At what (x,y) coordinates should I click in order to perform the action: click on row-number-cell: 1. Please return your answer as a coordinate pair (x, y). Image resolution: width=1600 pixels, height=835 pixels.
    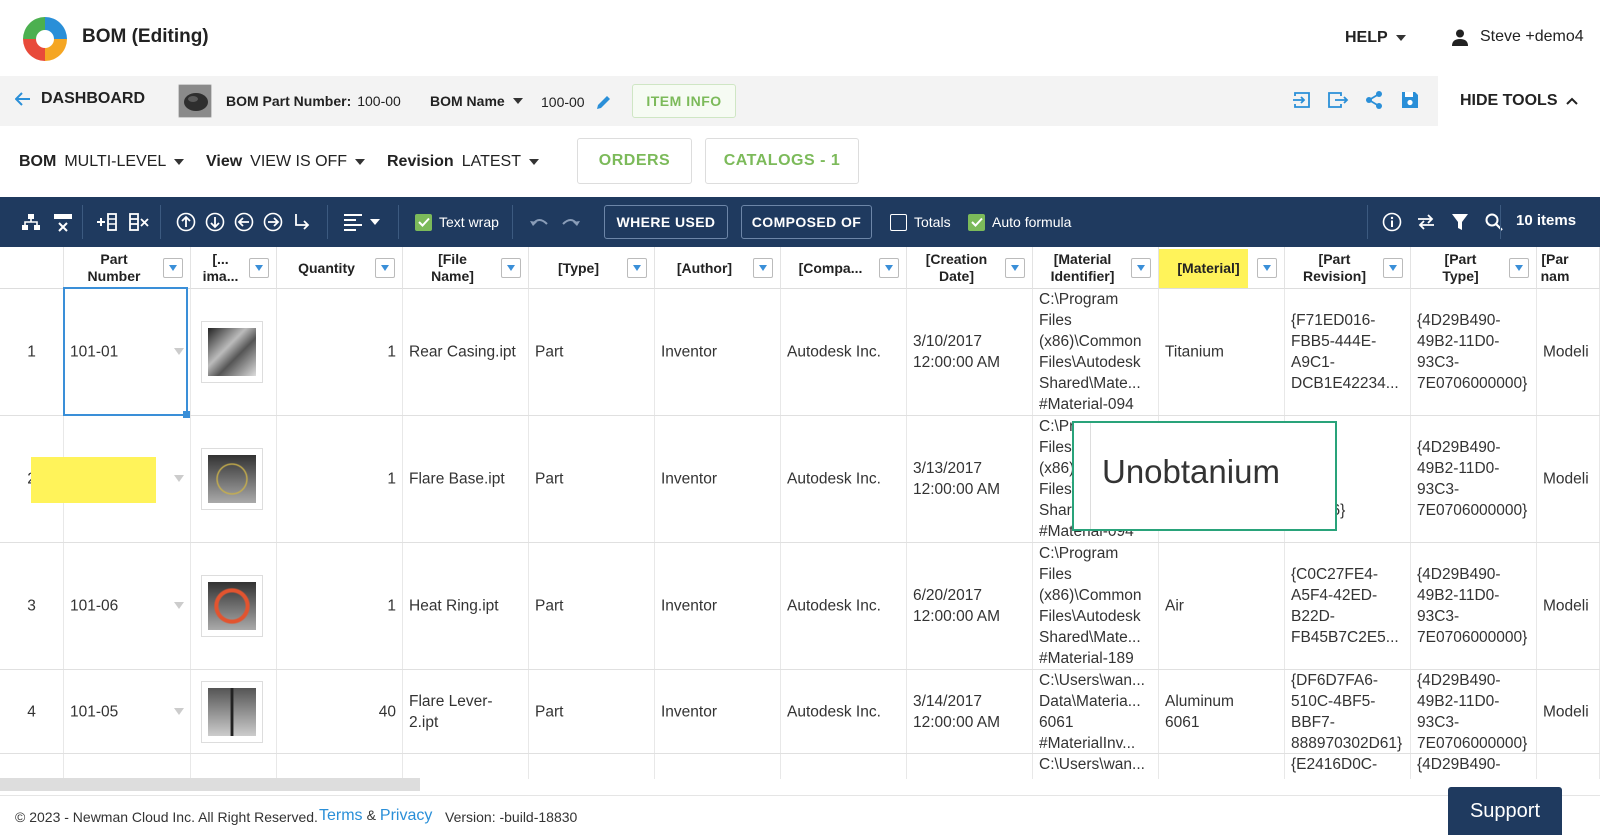
    Looking at the image, I should click on (32, 352).